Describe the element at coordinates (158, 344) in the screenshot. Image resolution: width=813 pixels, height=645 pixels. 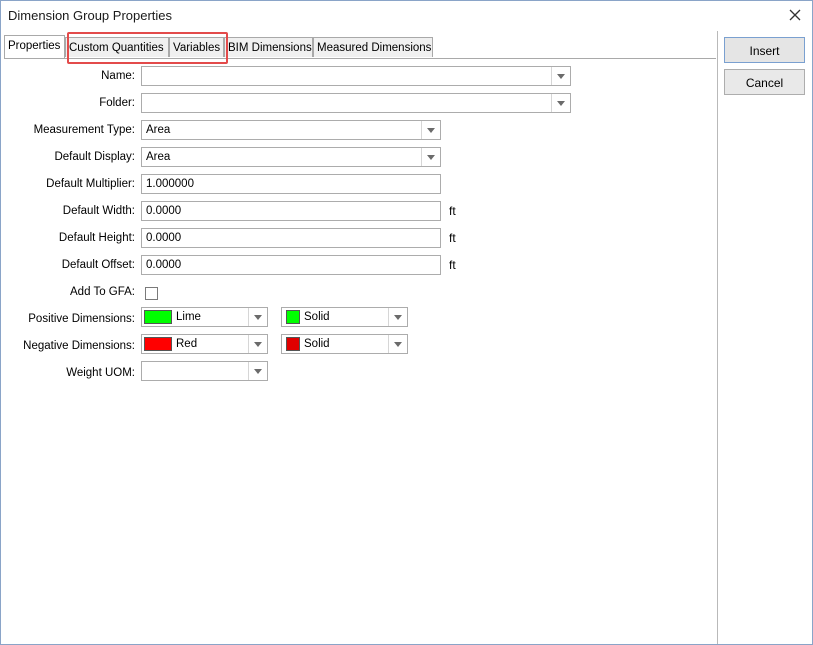
I see `red-color-swatch` at that location.